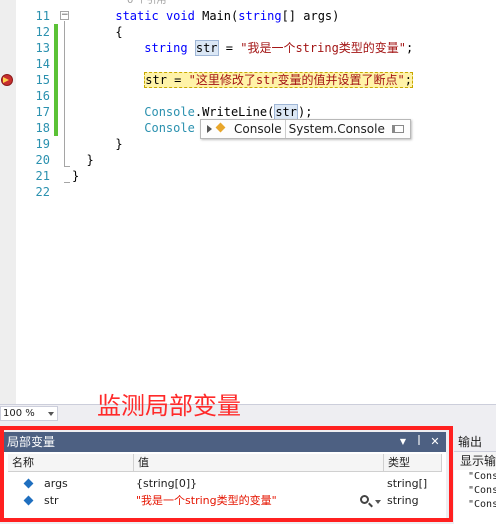 This screenshot has width=496, height=524. What do you see at coordinates (42, 176) in the screenshot?
I see `line-number: 21` at bounding box center [42, 176].